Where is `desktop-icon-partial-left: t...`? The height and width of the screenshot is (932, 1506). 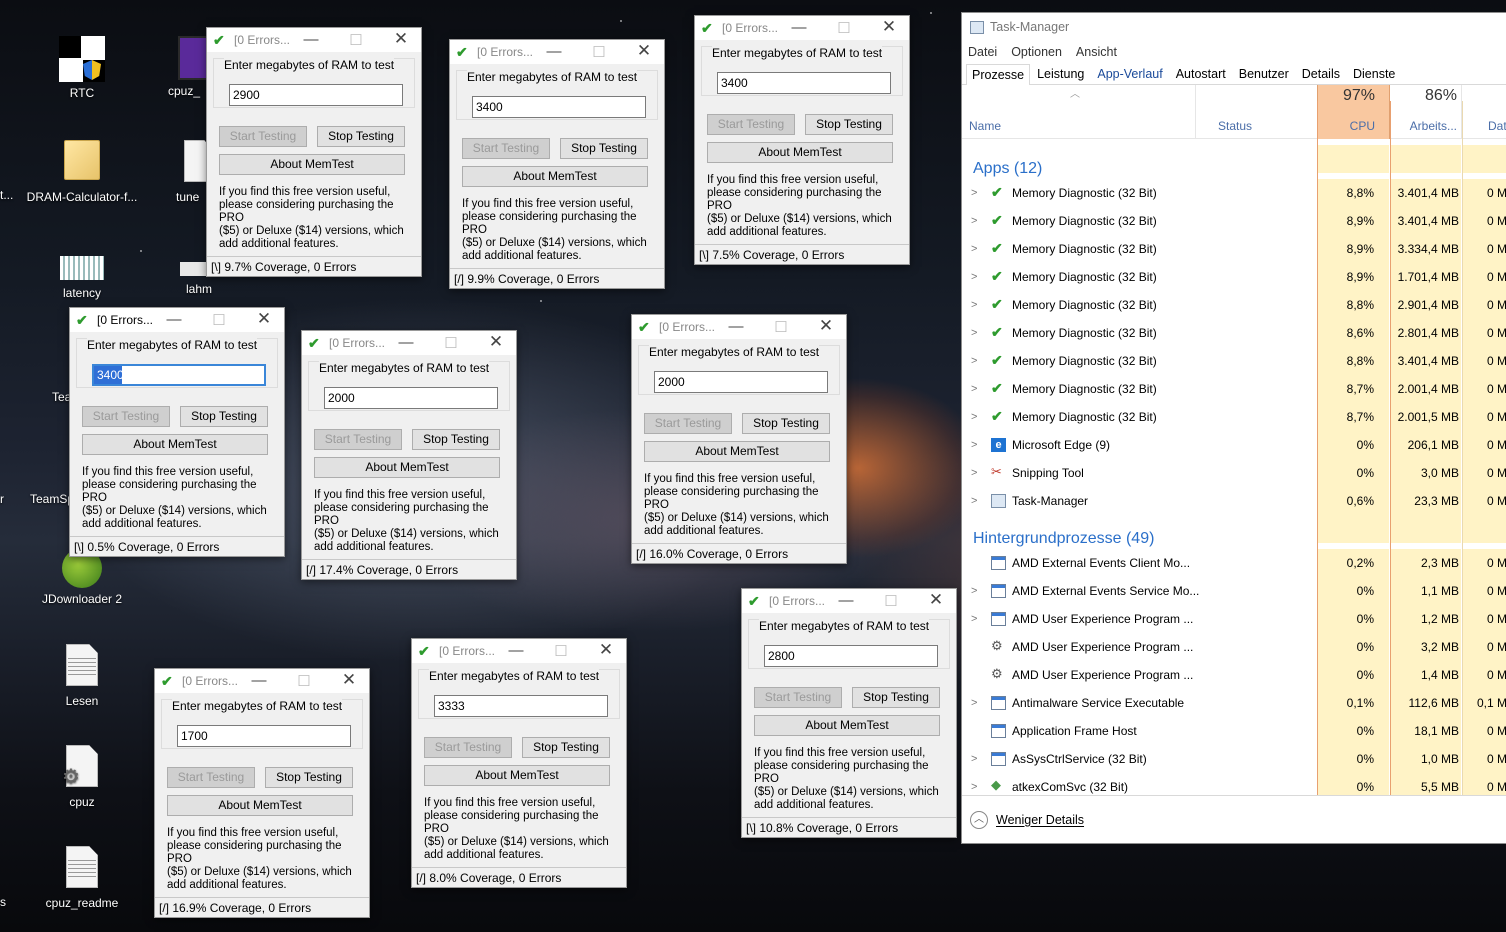 desktop-icon-partial-left: t... is located at coordinates (6, 195).